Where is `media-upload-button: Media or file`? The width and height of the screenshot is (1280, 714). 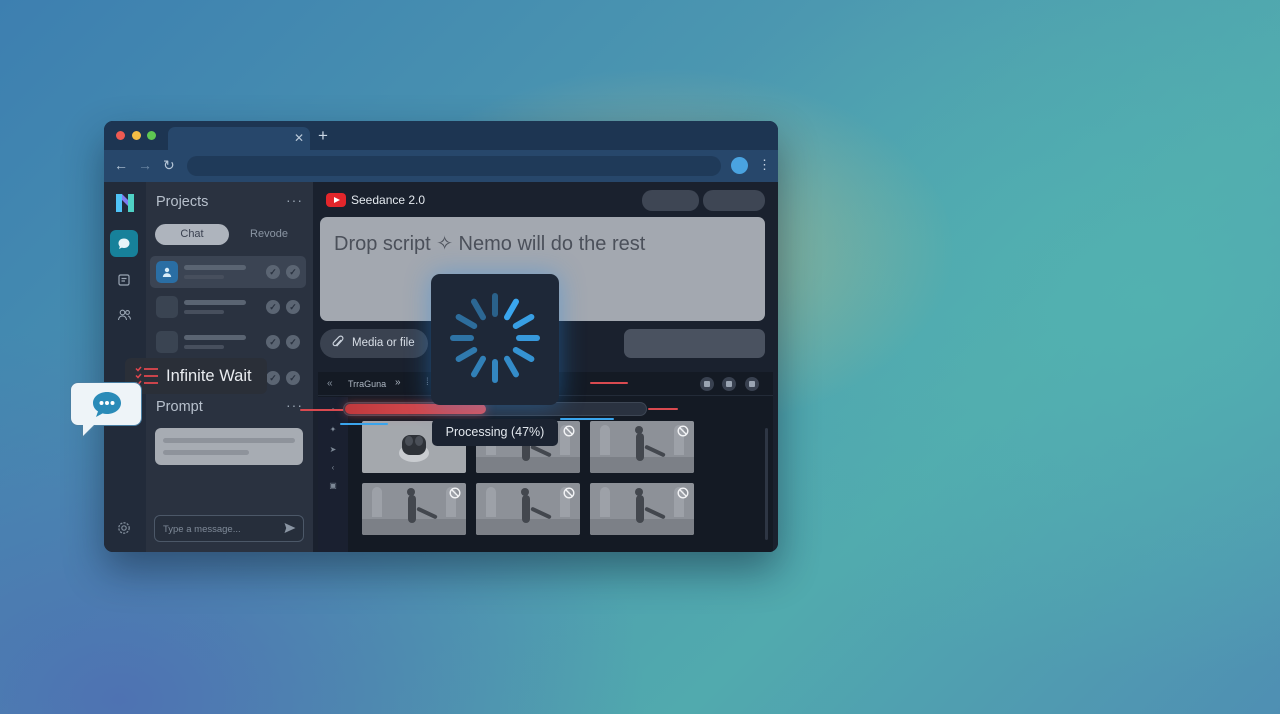
media-upload-button: Media or file is located at coordinates (374, 343).